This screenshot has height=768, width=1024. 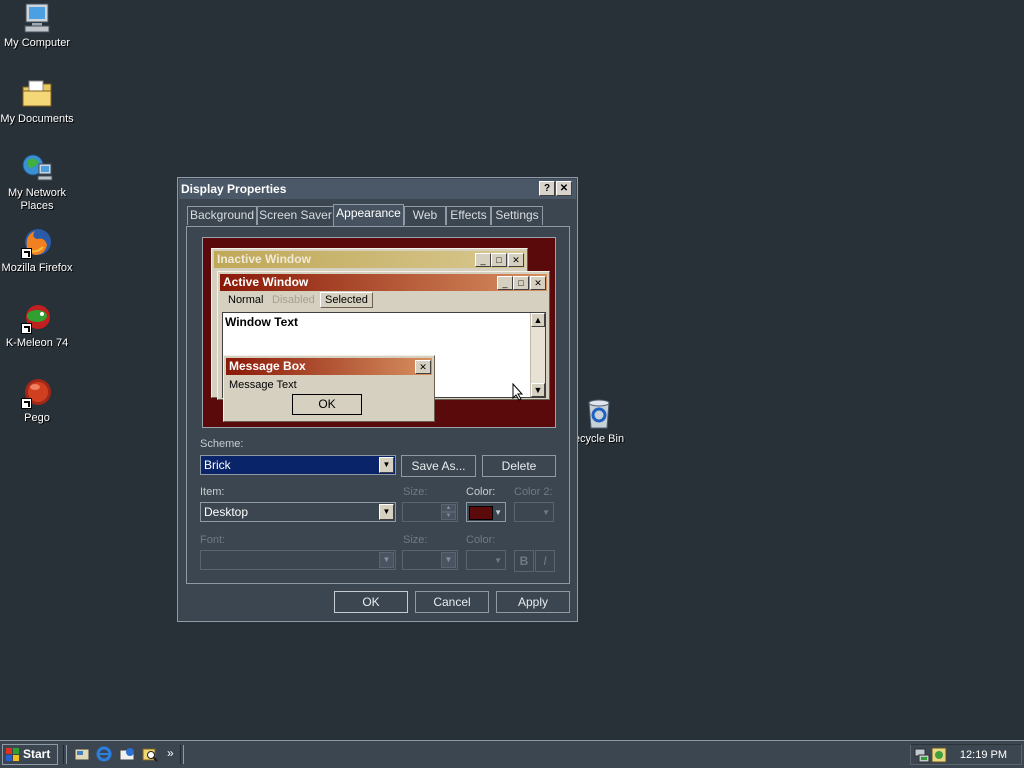 What do you see at coordinates (261, 322) in the screenshot?
I see `preview-window-text: Window Text` at bounding box center [261, 322].